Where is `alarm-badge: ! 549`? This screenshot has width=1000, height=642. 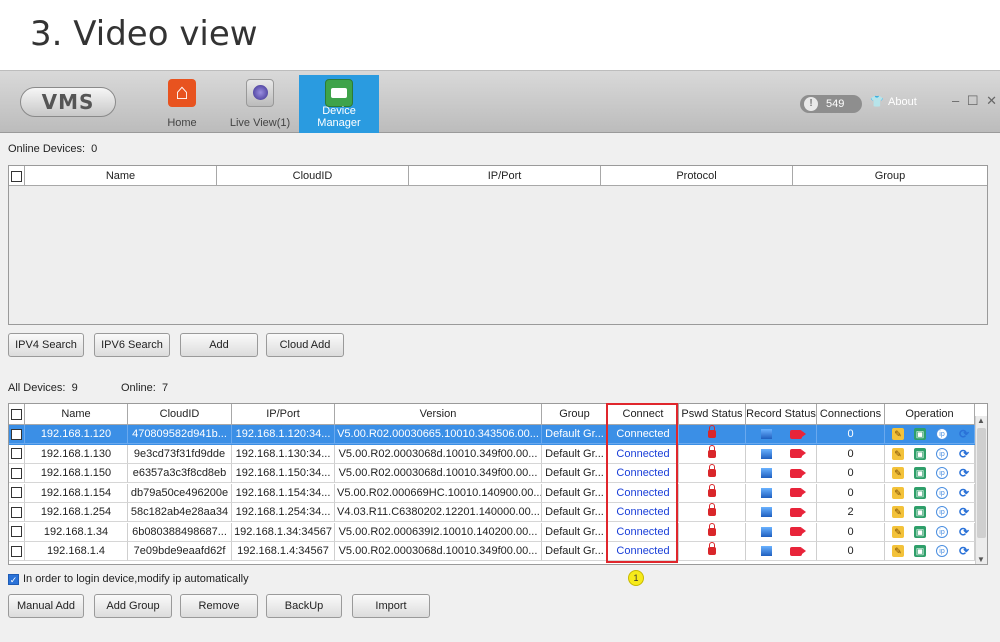
alarm-badge: ! 549 is located at coordinates (831, 104).